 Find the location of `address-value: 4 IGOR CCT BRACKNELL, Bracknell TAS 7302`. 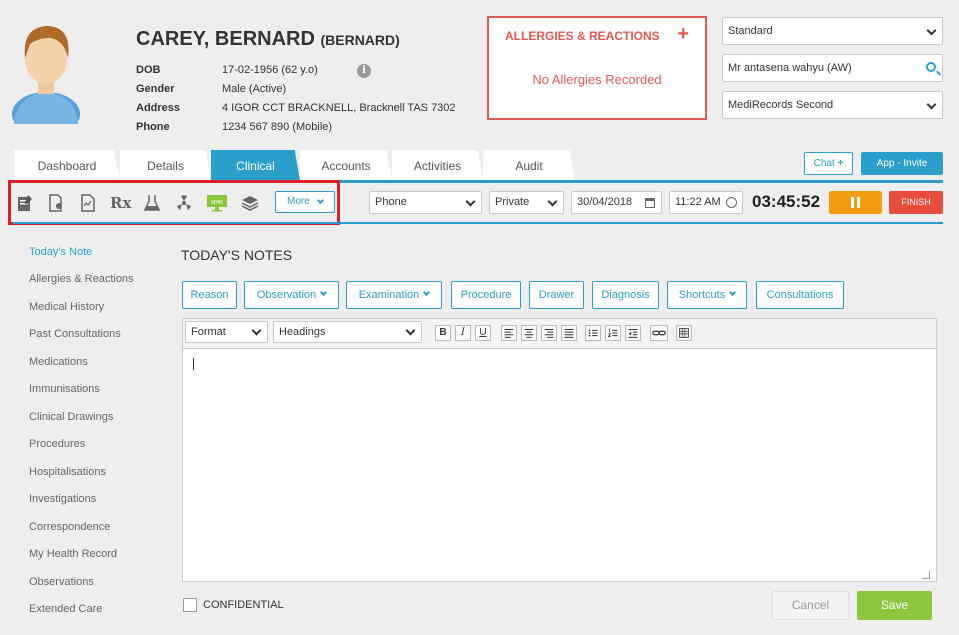

address-value: 4 IGOR CCT BRACKNELL, Bracknell TAS 7302 is located at coordinates (339, 108).